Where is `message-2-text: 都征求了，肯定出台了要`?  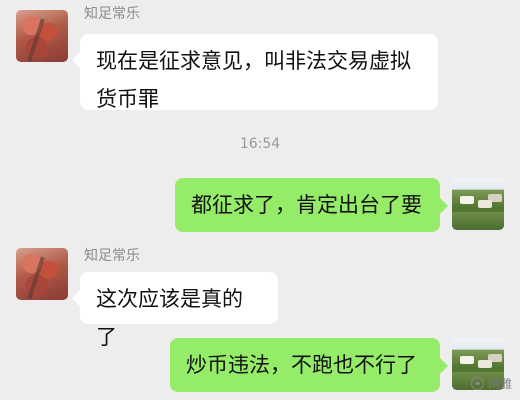
message-2-text: 都征求了，肯定出台了要 is located at coordinates (306, 205).